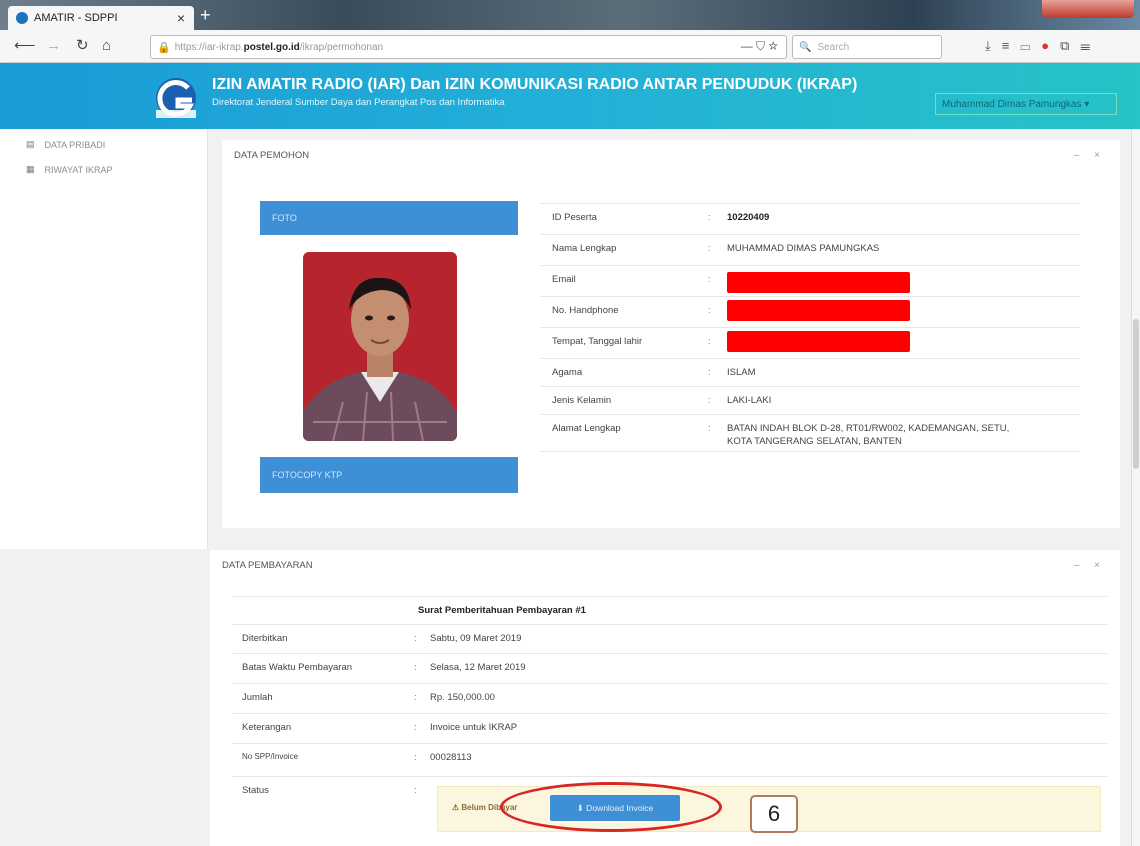 Image resolution: width=1140 pixels, height=846 pixels. I want to click on payment-value: Selasa, 12 Maret 2019, so click(478, 667).